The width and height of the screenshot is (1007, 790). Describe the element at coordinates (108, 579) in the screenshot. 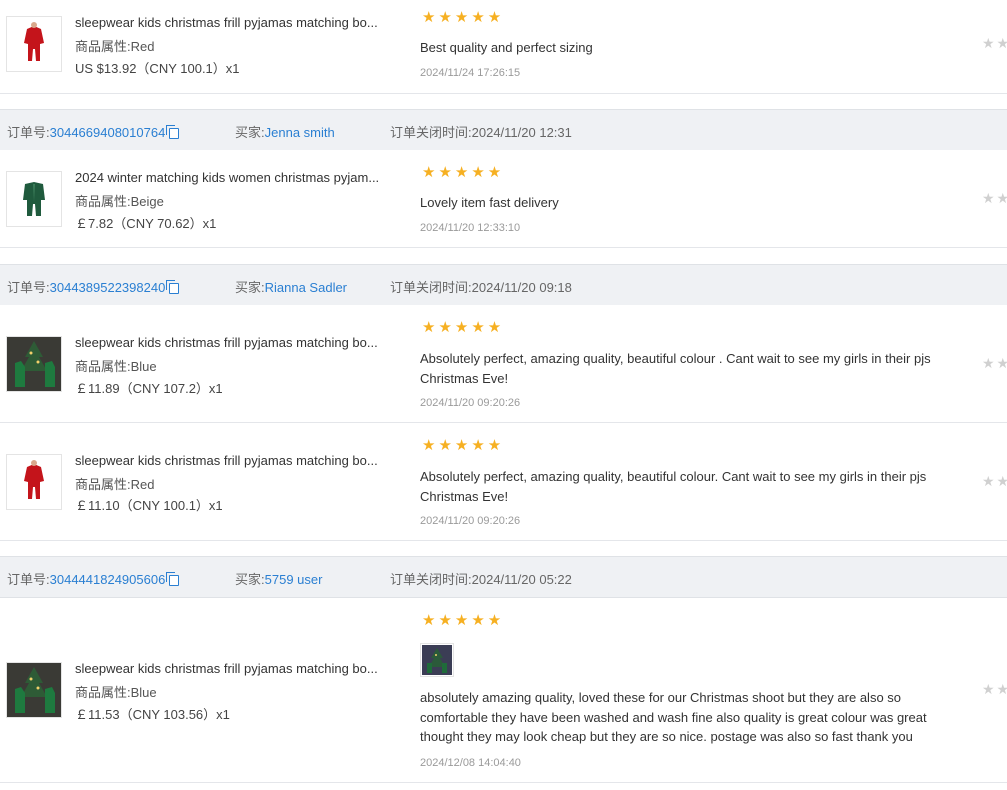

I see `order-number-link: 3044441824905606` at that location.